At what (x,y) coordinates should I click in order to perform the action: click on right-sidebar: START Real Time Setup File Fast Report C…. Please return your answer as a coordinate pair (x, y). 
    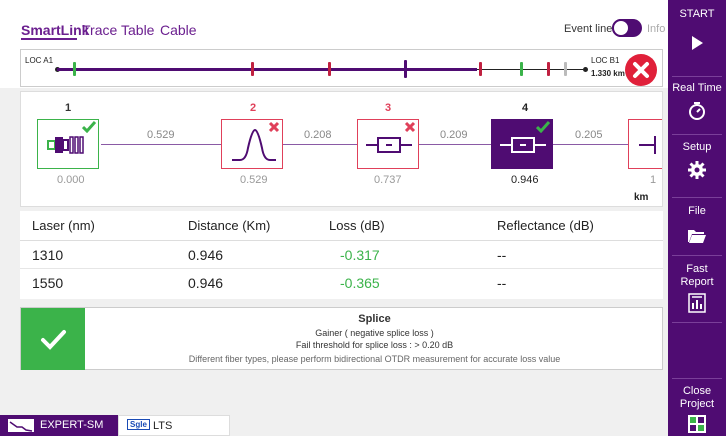
    Looking at the image, I should click on (697, 218).